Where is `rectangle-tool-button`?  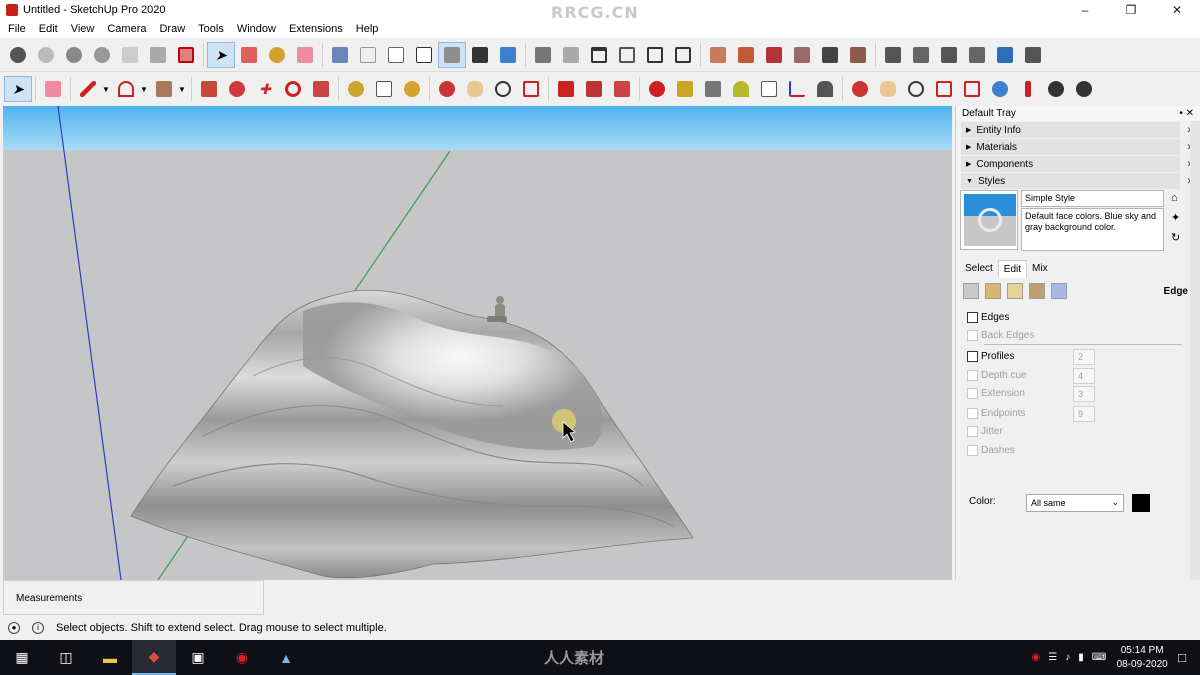
rectangle-tool-button is located at coordinates (164, 89).